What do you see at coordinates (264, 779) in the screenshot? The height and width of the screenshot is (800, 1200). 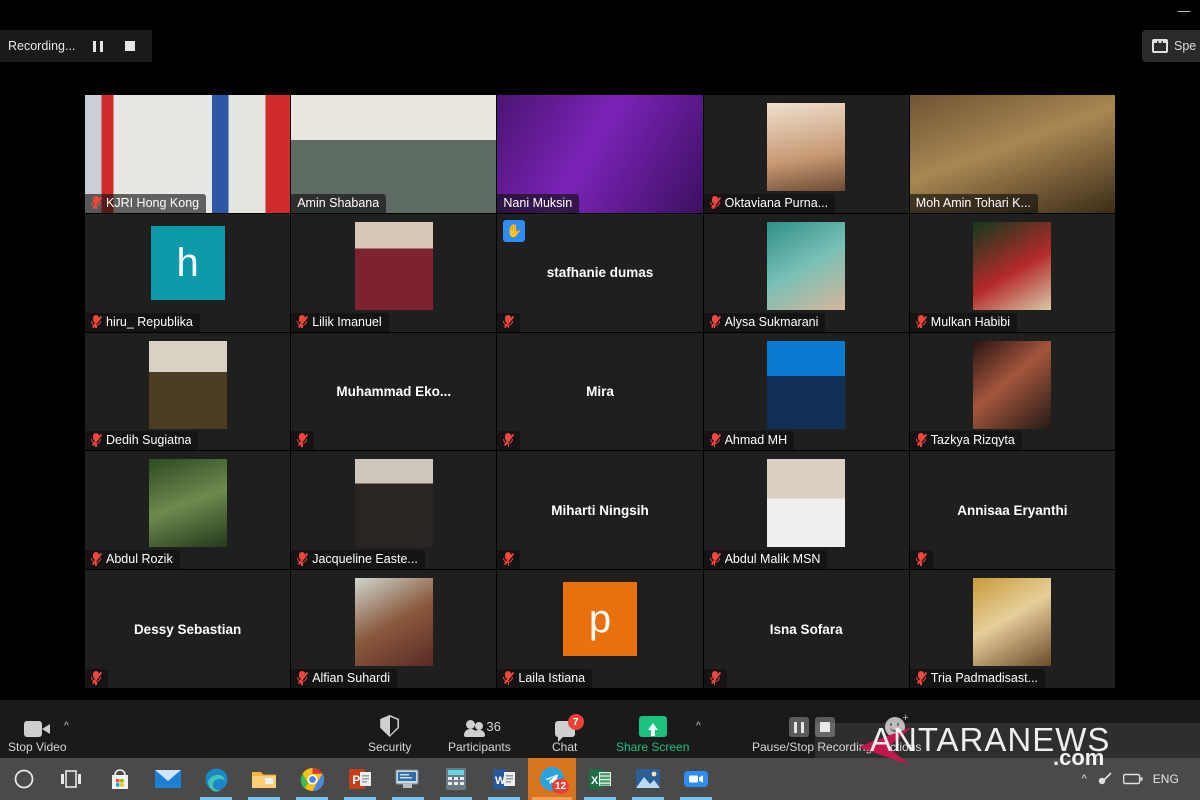 I see `taskbar-file-explorer-icon` at bounding box center [264, 779].